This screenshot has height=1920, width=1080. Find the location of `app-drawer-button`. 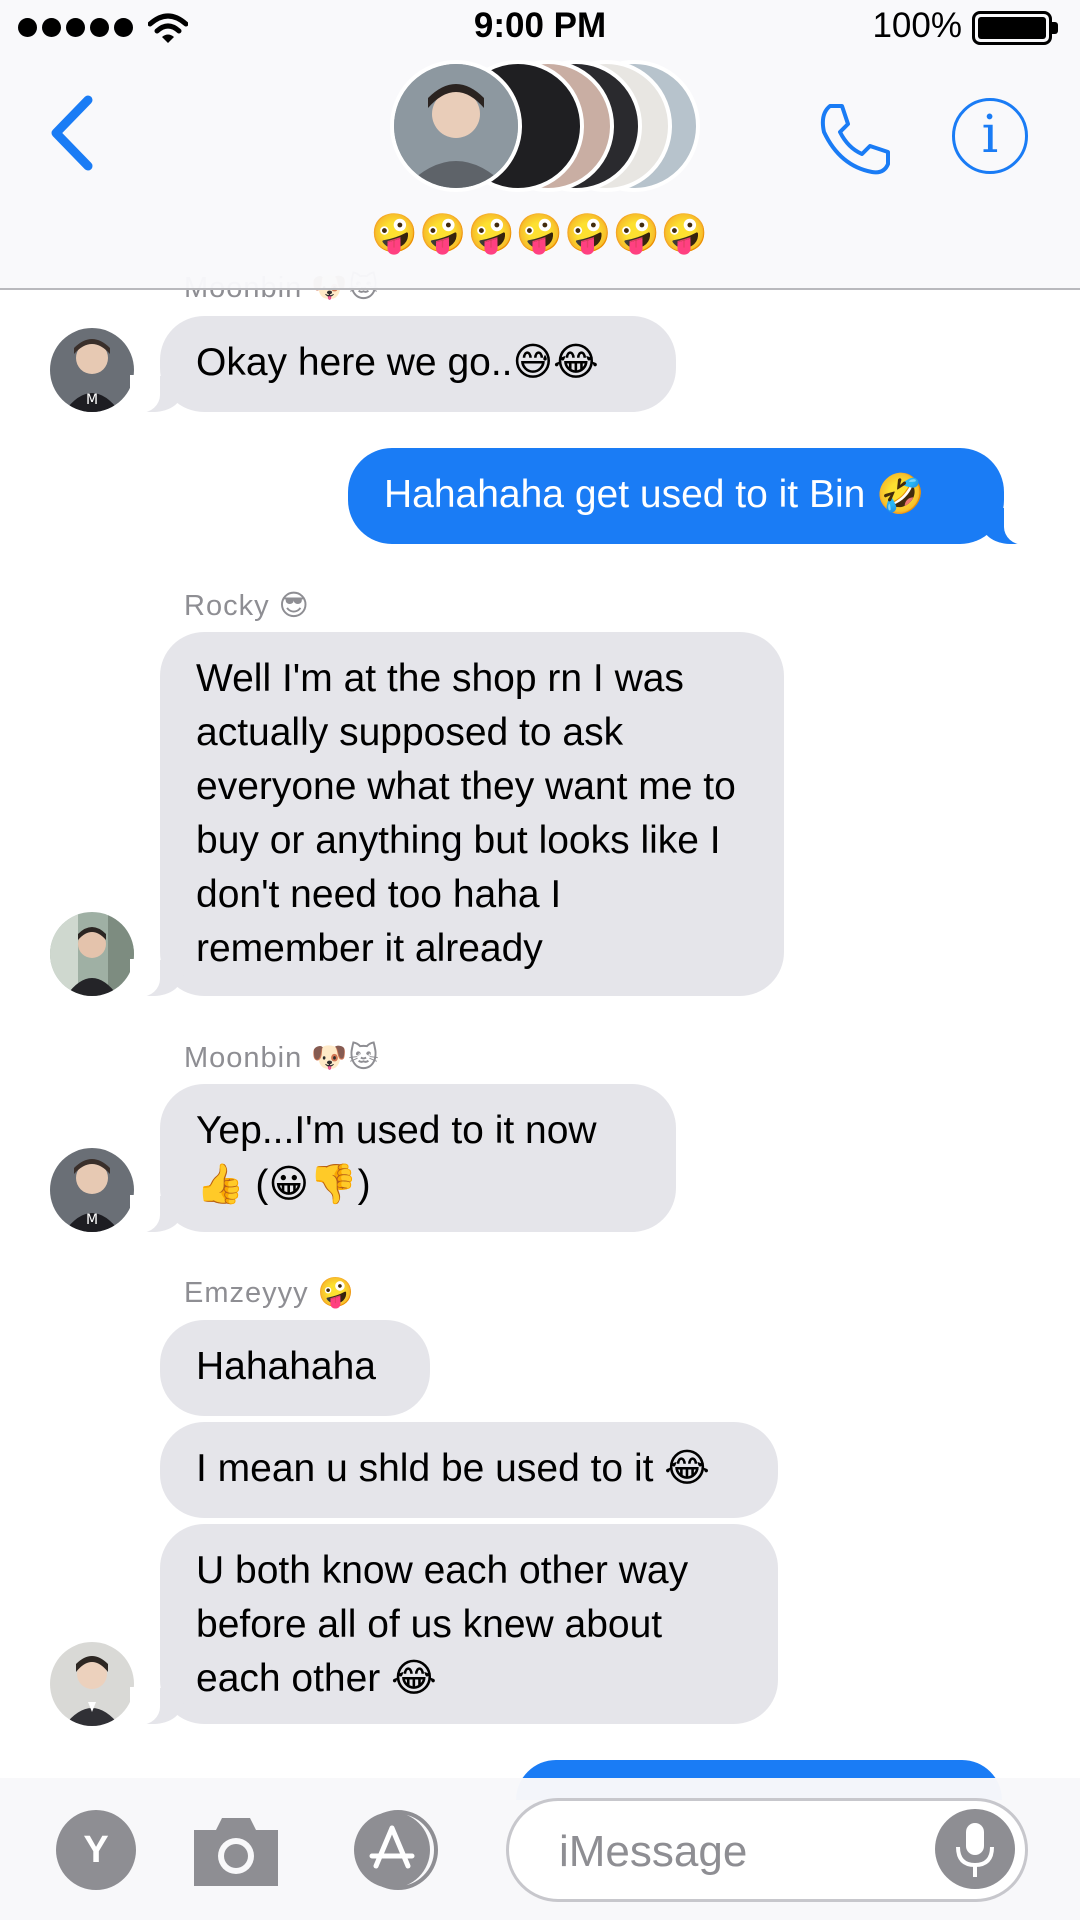

app-drawer-button is located at coordinates (401, 1850).